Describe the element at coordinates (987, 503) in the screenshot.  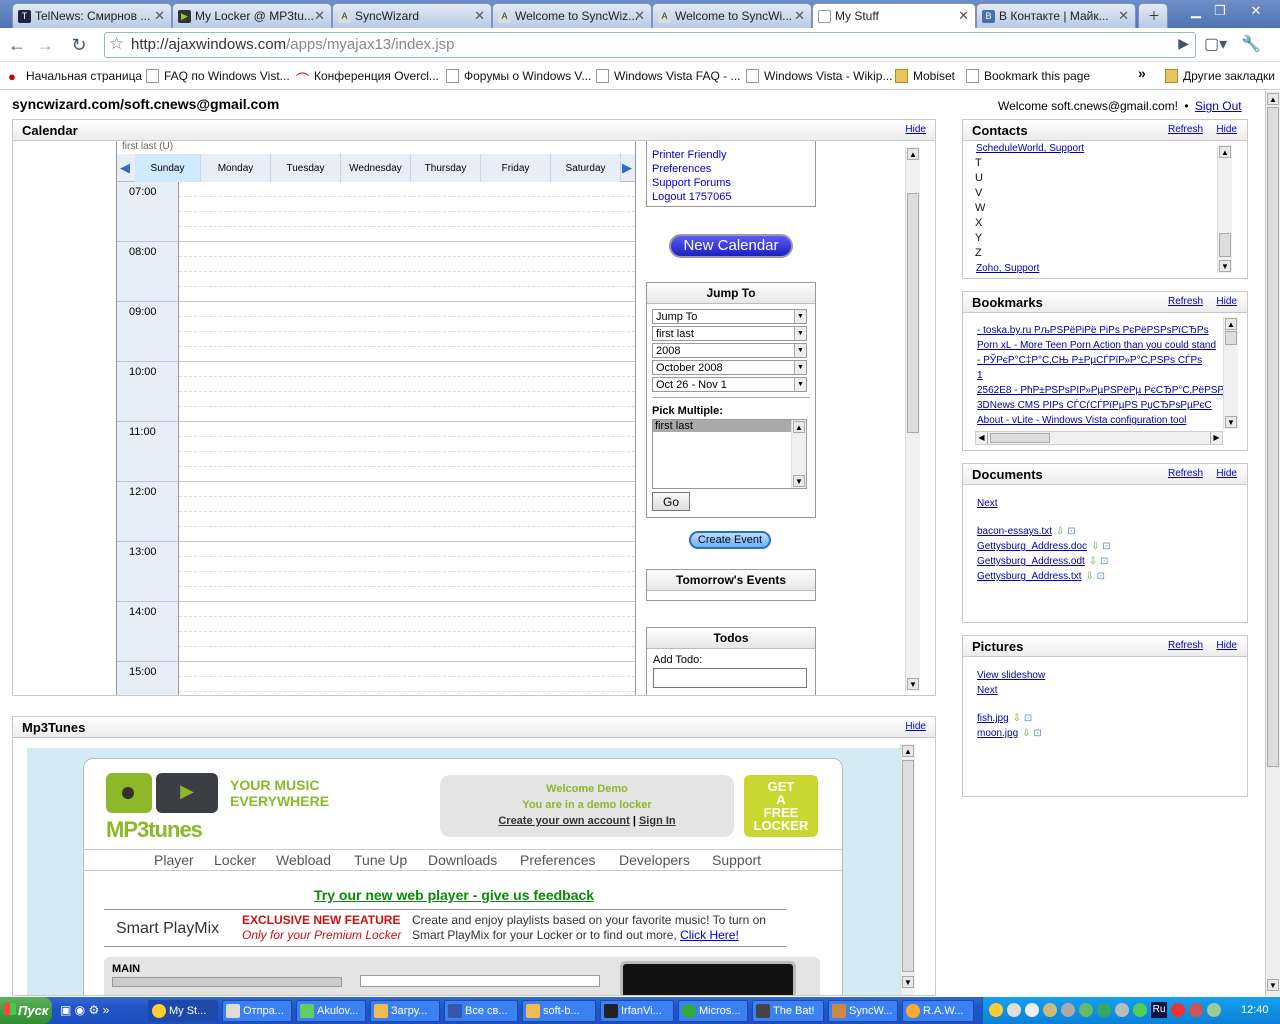
I see `documents-next-link: Next` at that location.